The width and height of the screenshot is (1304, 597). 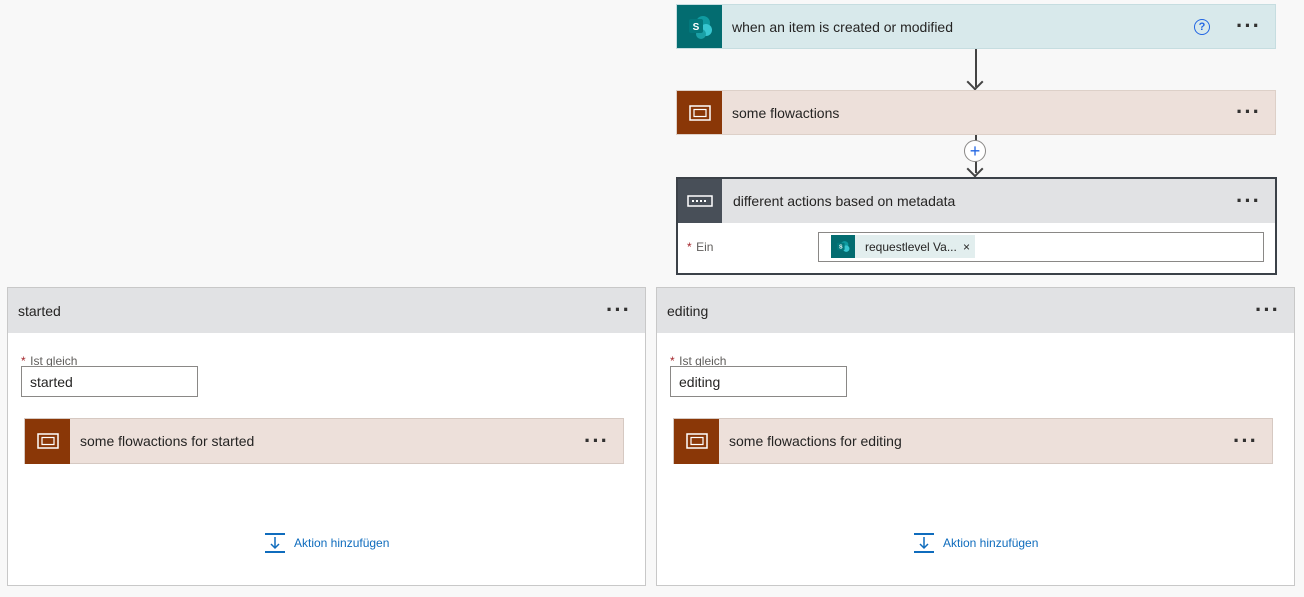 I want to click on trigger-card: S when an item is created or modified ?, so click(x=976, y=26).